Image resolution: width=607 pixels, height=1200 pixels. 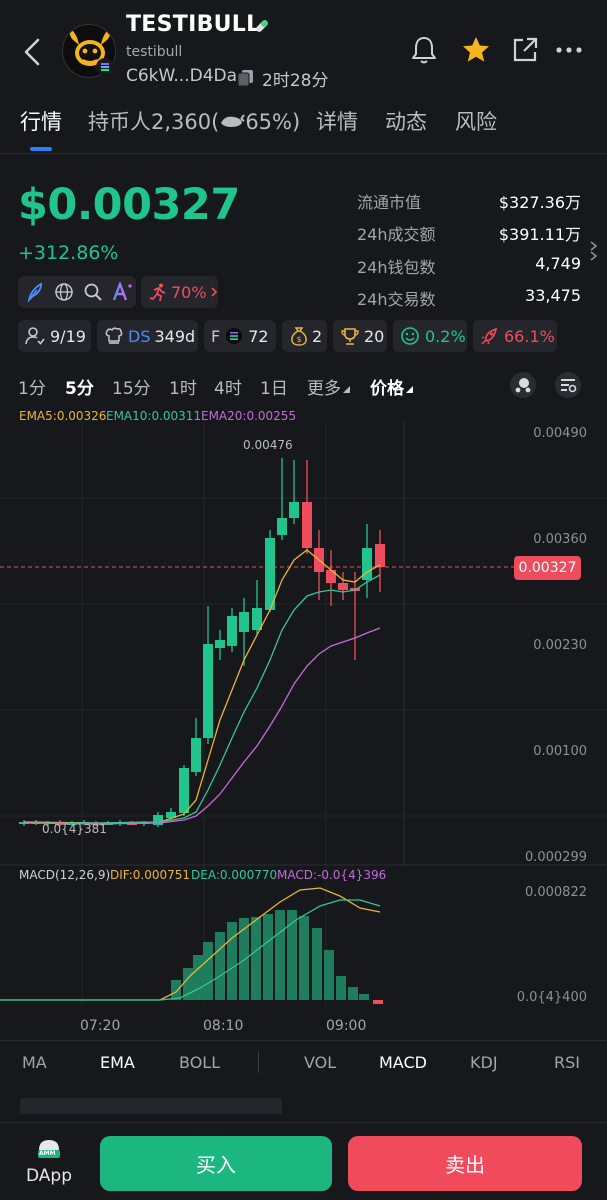 What do you see at coordinates (332, 875) in the screenshot?
I see `macd-value-legend: MACD:-0.0{4}396` at bounding box center [332, 875].